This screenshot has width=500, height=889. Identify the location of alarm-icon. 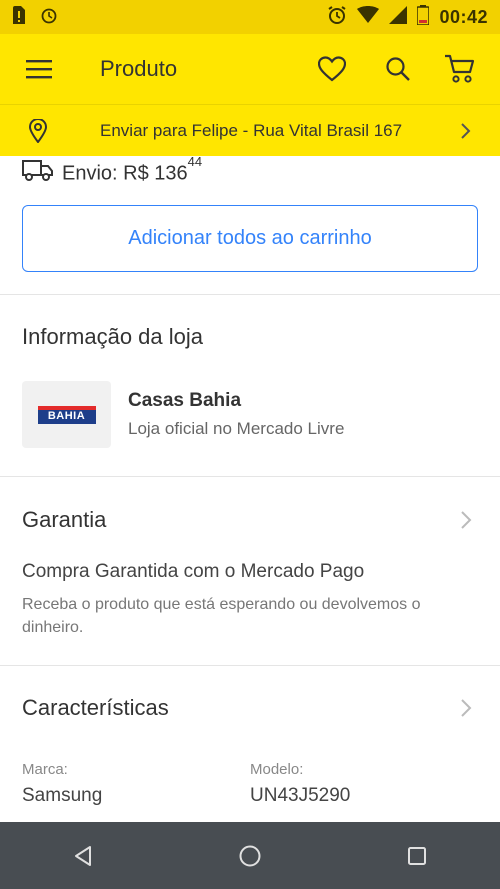
(49, 17).